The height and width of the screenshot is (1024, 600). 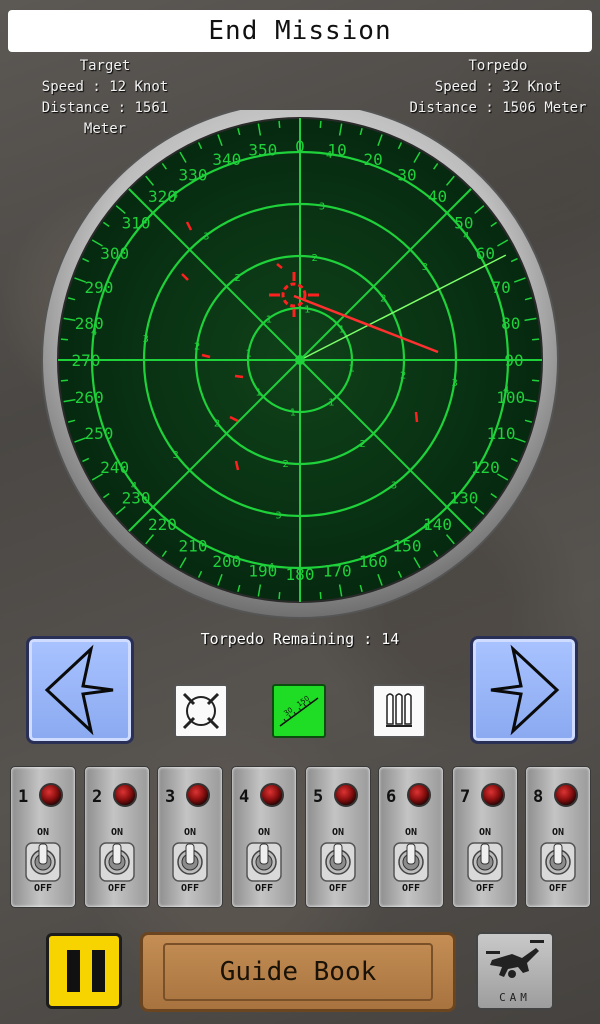 I want to click on guide-book-button: Guide Book, so click(x=298, y=972).